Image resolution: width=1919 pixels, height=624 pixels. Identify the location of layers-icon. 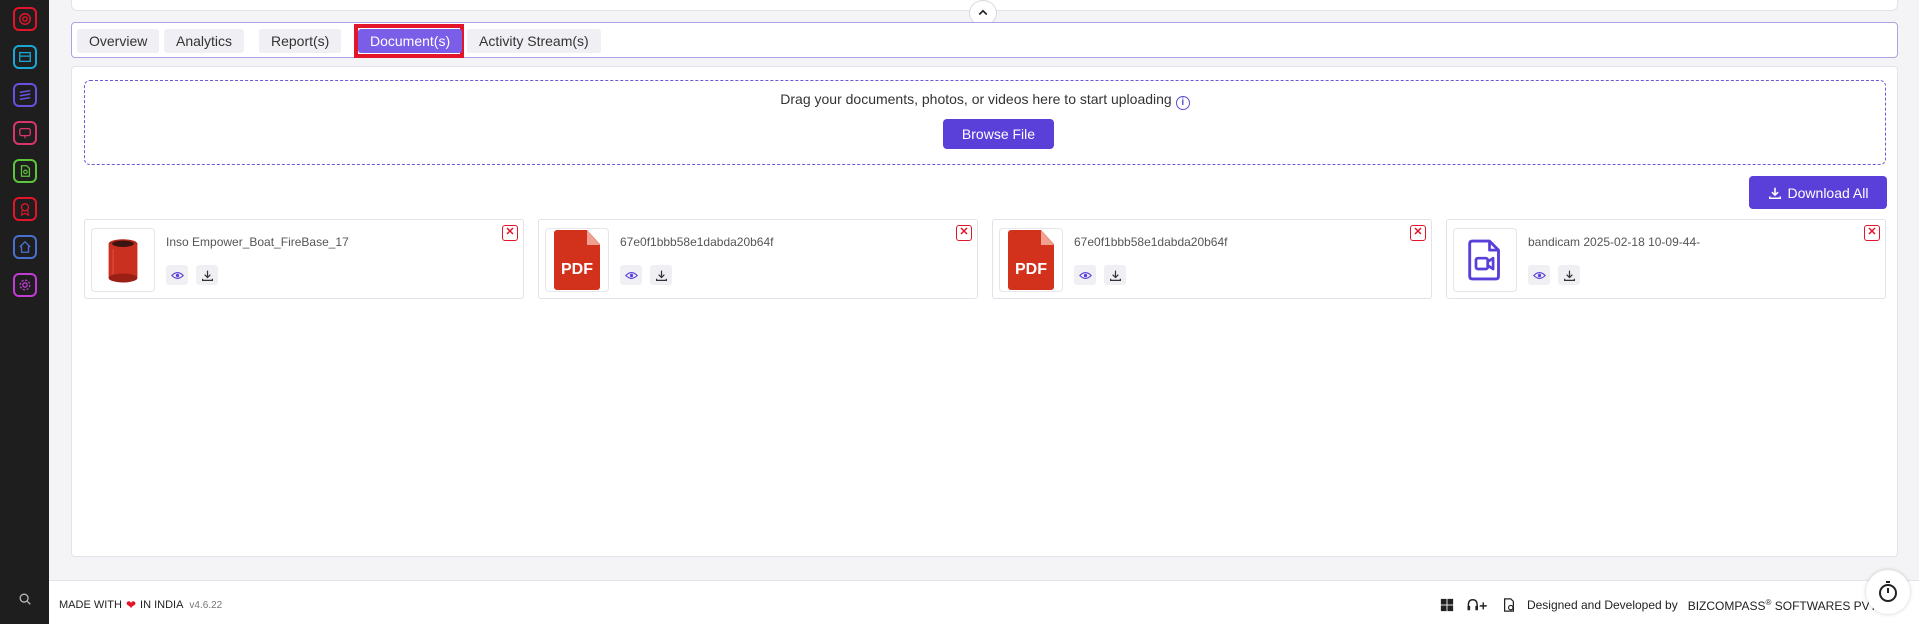
(25, 95).